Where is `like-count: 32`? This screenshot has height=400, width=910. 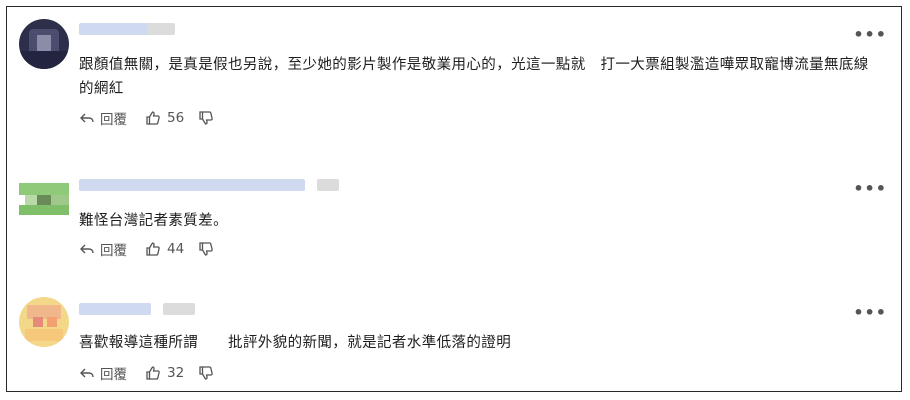
like-count: 32 is located at coordinates (176, 373).